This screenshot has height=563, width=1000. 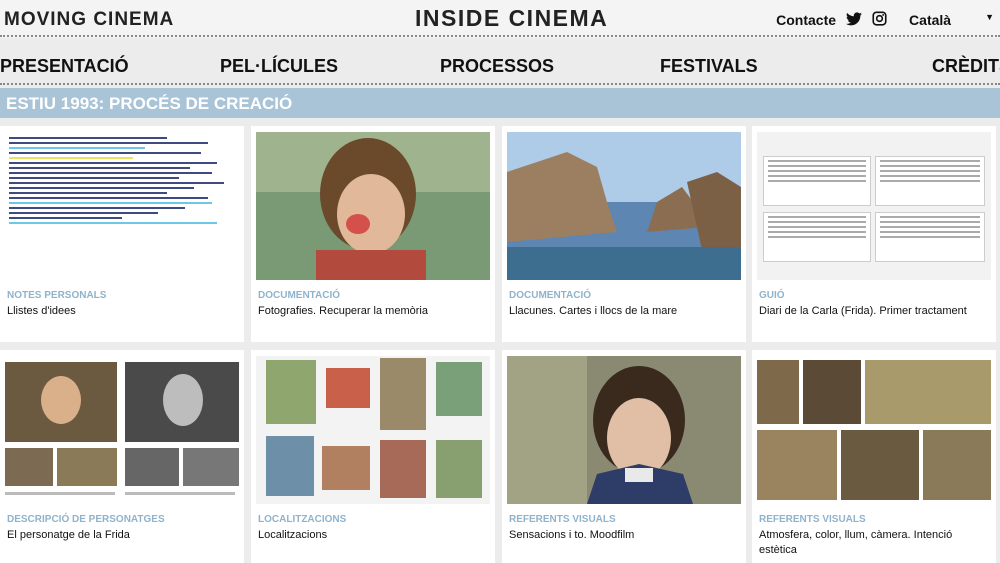 I want to click on divider-top, so click(x=500, y=36).